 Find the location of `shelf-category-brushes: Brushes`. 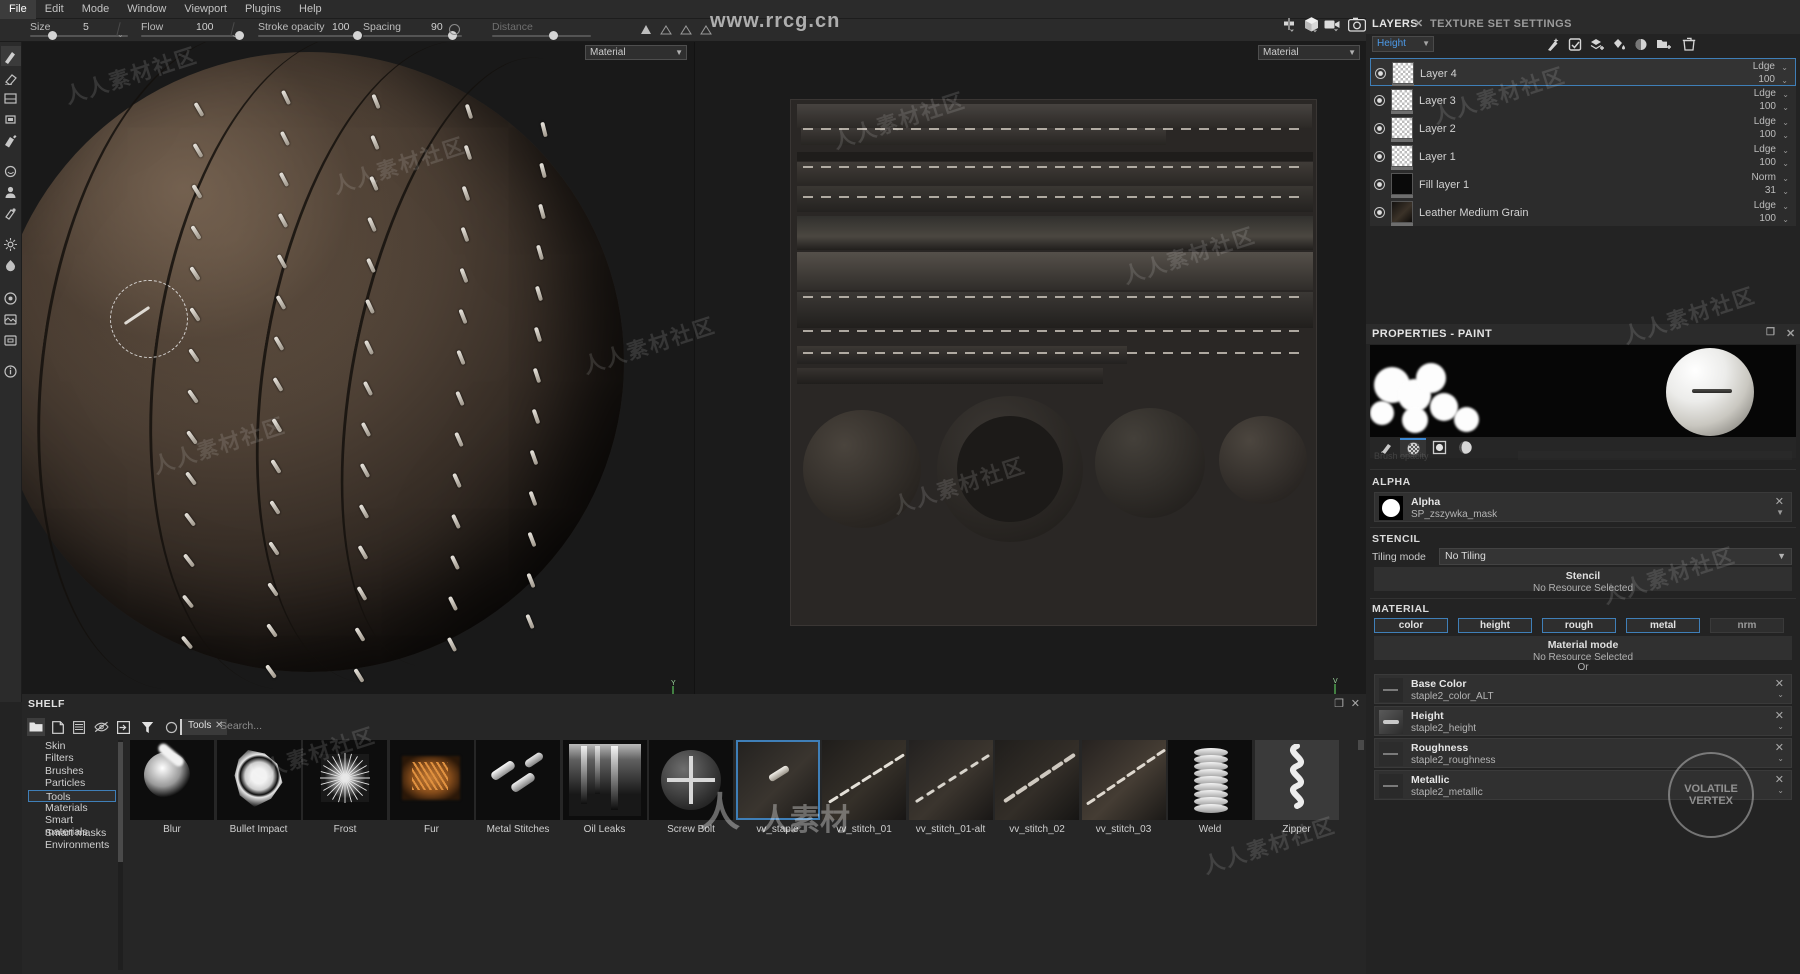

shelf-category-brushes: Brushes is located at coordinates (72, 771).